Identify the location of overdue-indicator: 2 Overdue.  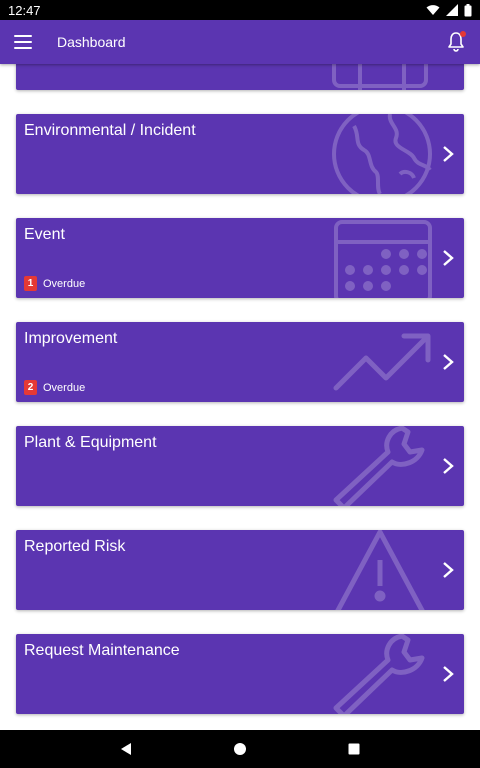
(54, 387).